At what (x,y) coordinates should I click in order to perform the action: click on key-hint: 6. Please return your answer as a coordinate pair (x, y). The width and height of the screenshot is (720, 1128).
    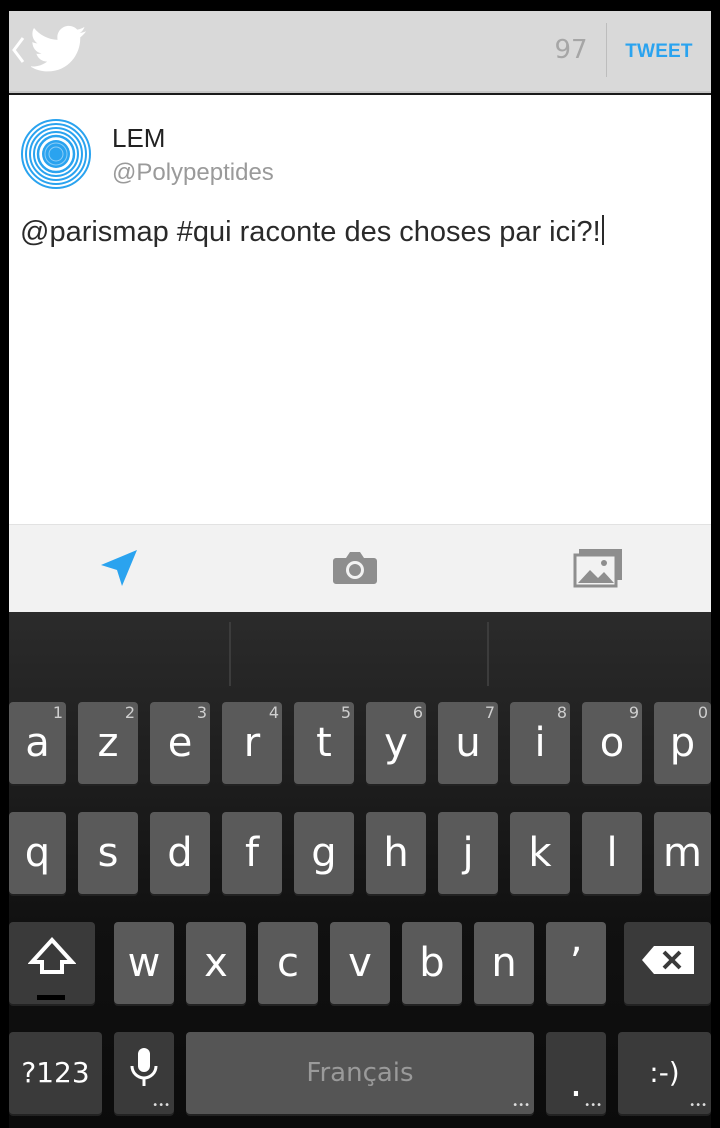
    Looking at the image, I should click on (417, 712).